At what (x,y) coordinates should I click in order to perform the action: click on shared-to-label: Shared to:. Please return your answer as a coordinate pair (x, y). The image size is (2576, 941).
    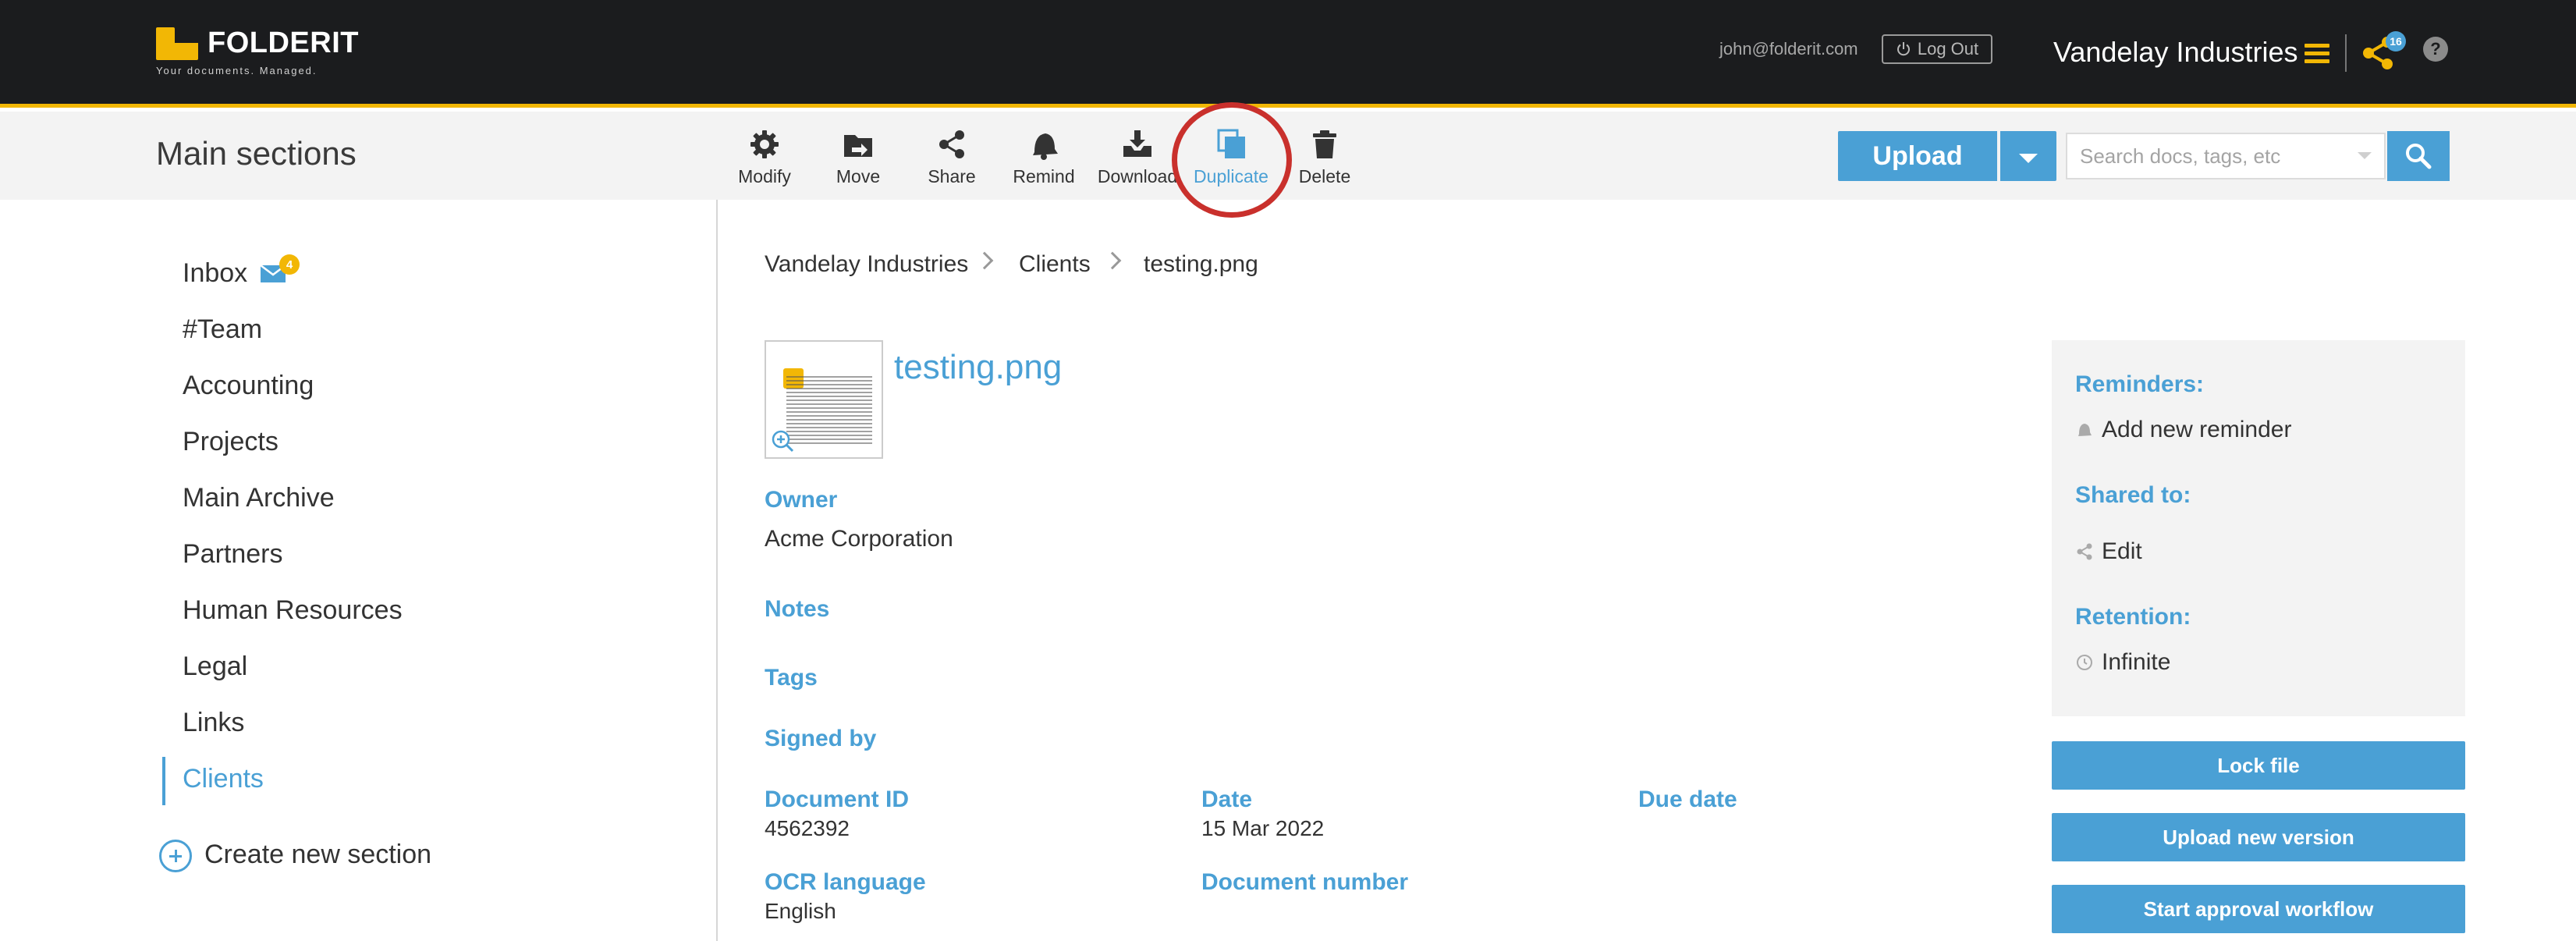
    Looking at the image, I should click on (2133, 495).